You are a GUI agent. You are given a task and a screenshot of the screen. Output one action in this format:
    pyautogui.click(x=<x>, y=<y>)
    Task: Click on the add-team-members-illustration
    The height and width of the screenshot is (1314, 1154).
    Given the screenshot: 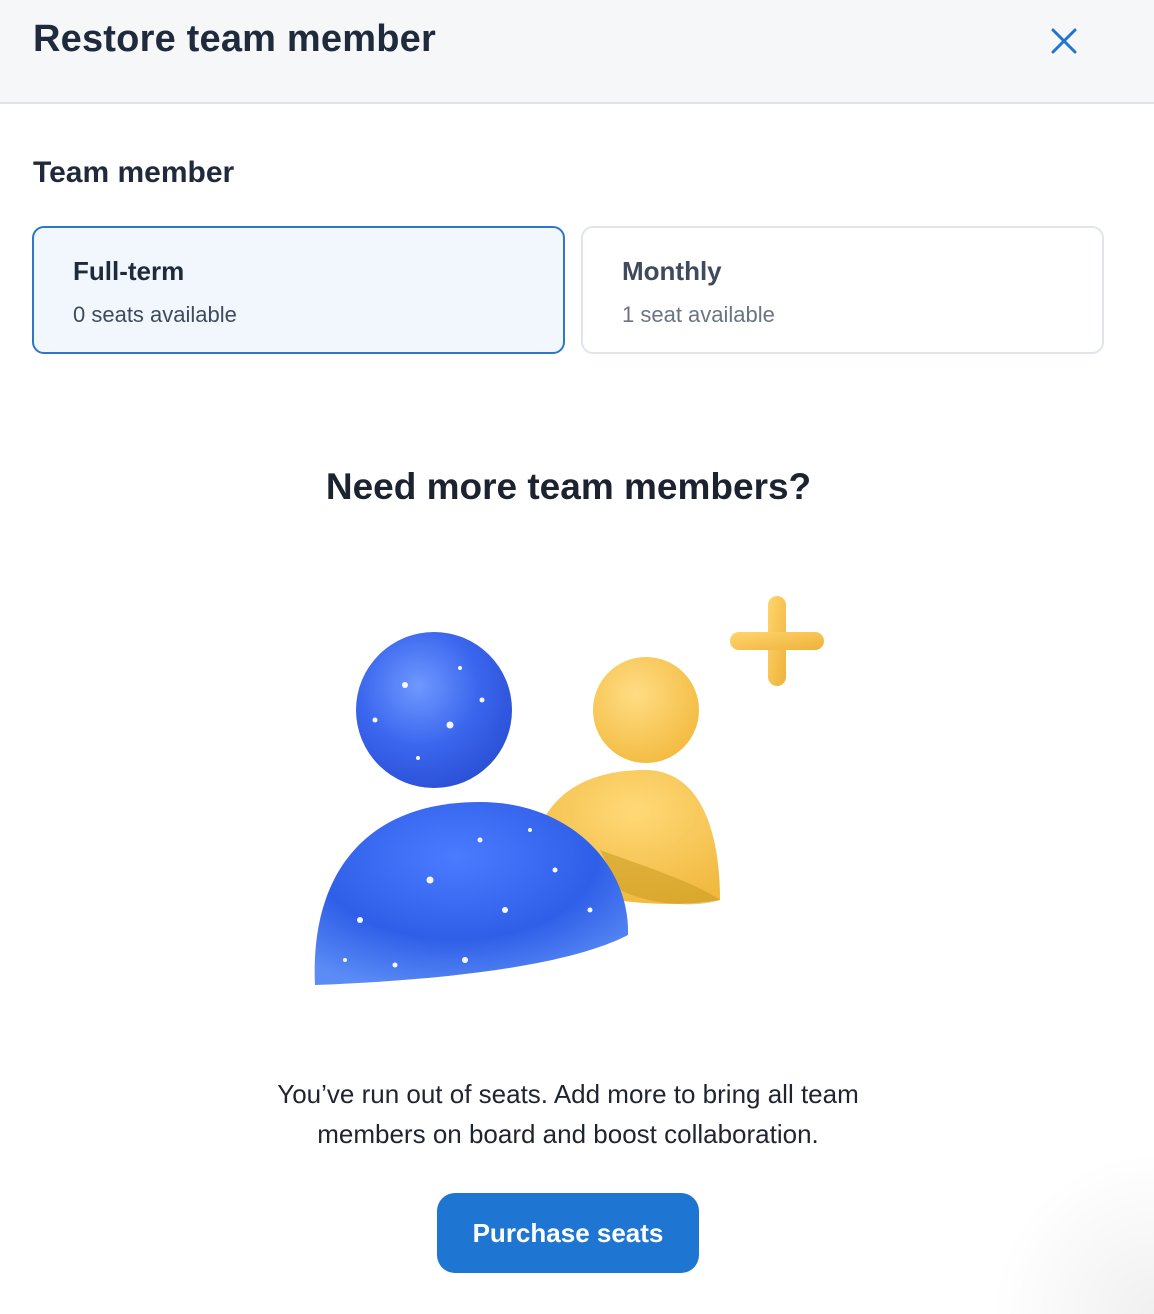 What is the action you would take?
    pyautogui.click(x=570, y=790)
    